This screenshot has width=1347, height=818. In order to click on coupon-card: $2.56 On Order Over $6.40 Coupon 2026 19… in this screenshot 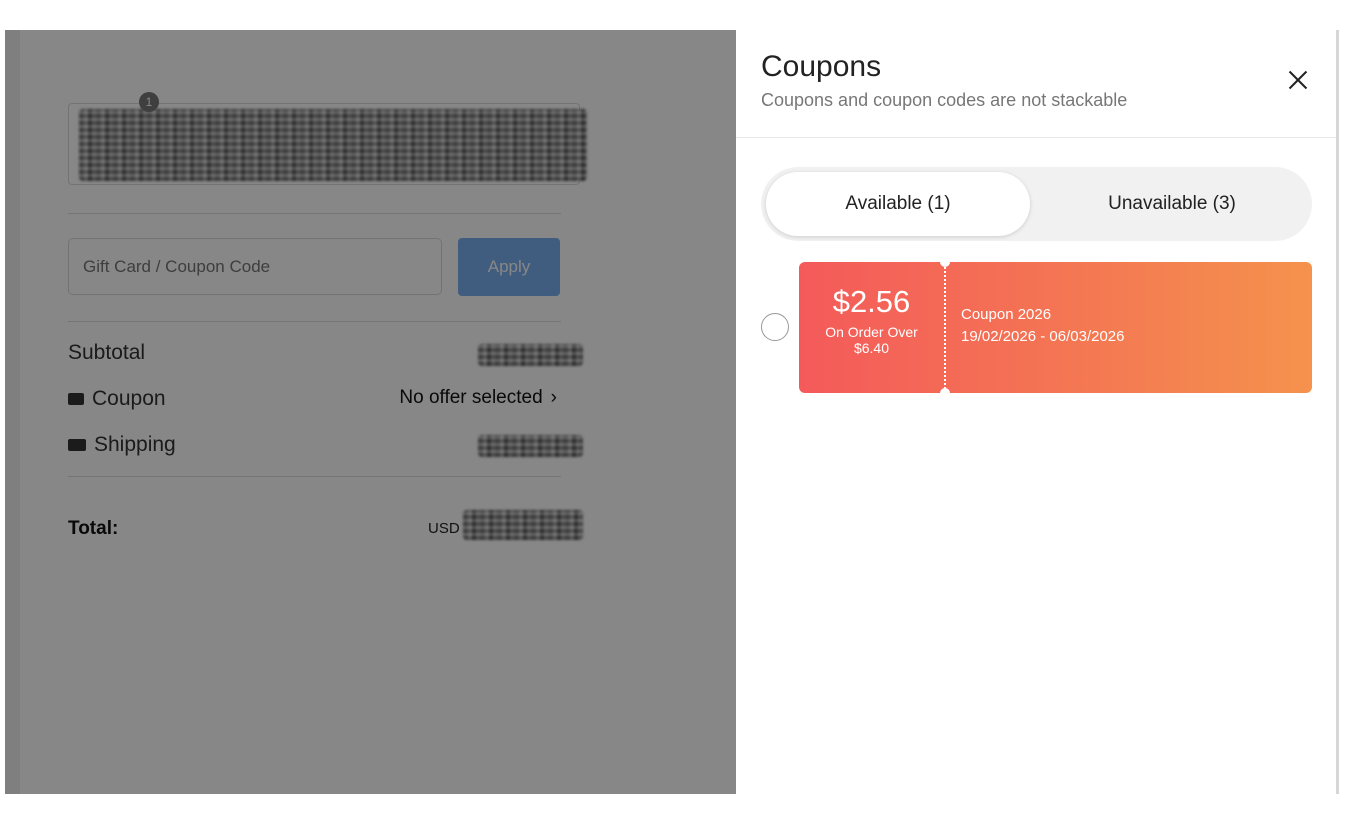, I will do `click(1055, 327)`.